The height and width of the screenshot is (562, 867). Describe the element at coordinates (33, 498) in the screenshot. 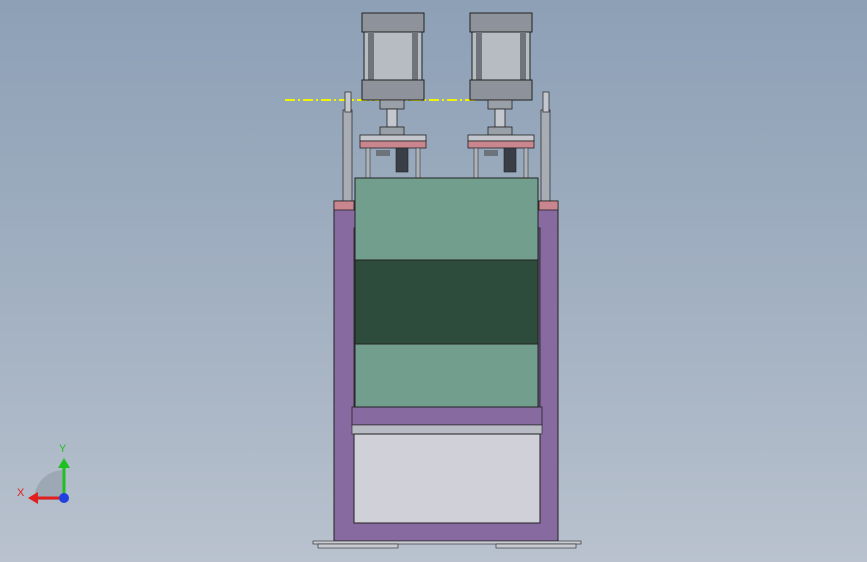

I see `x-axis-arrowhead` at that location.